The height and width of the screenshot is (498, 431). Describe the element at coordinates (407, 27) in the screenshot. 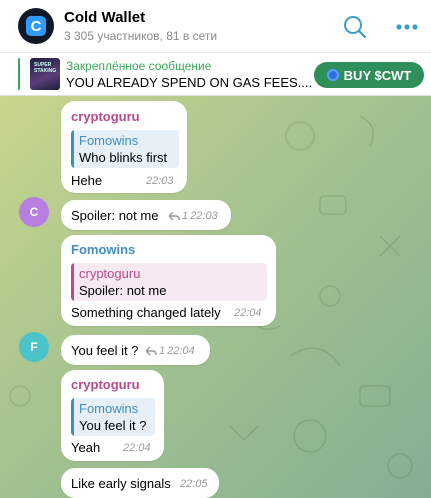

I see `more-options-icon` at that location.